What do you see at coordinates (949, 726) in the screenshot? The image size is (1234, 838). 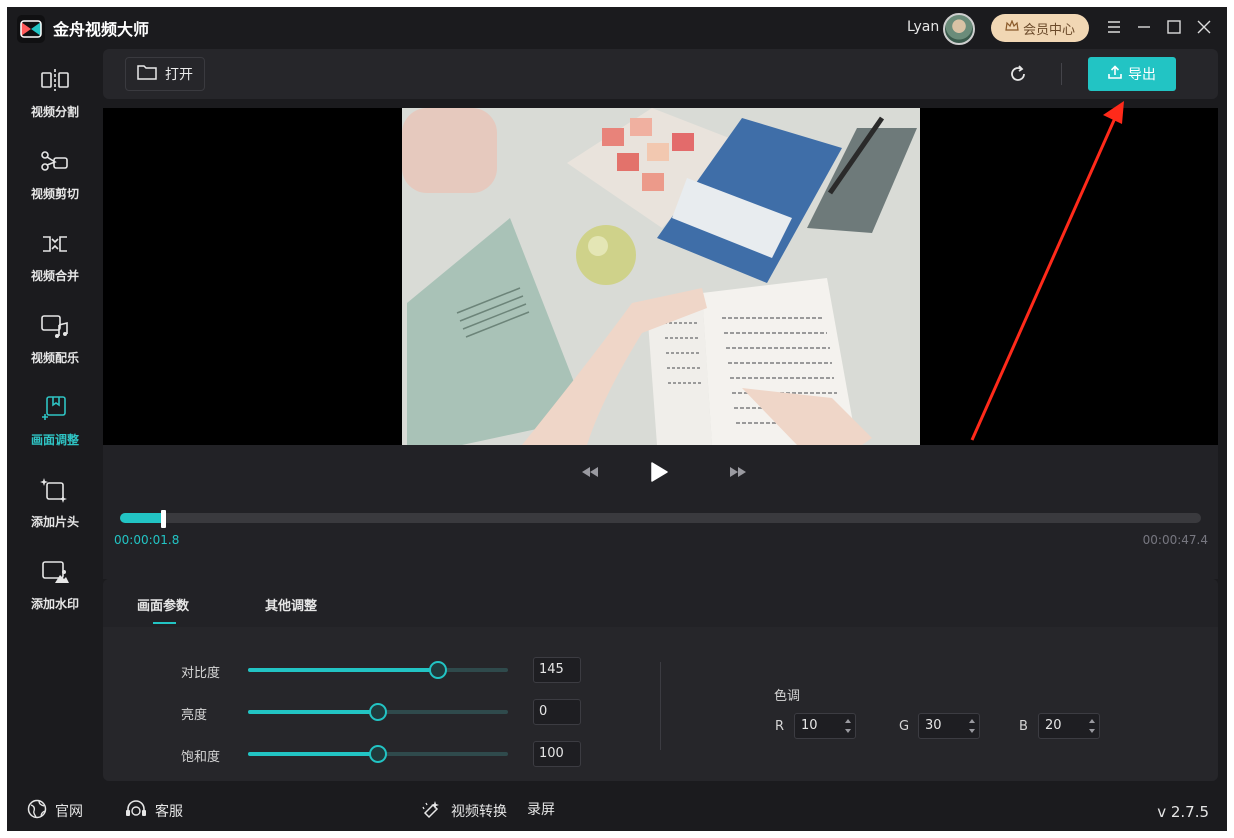 I see `g-input: 30` at bounding box center [949, 726].